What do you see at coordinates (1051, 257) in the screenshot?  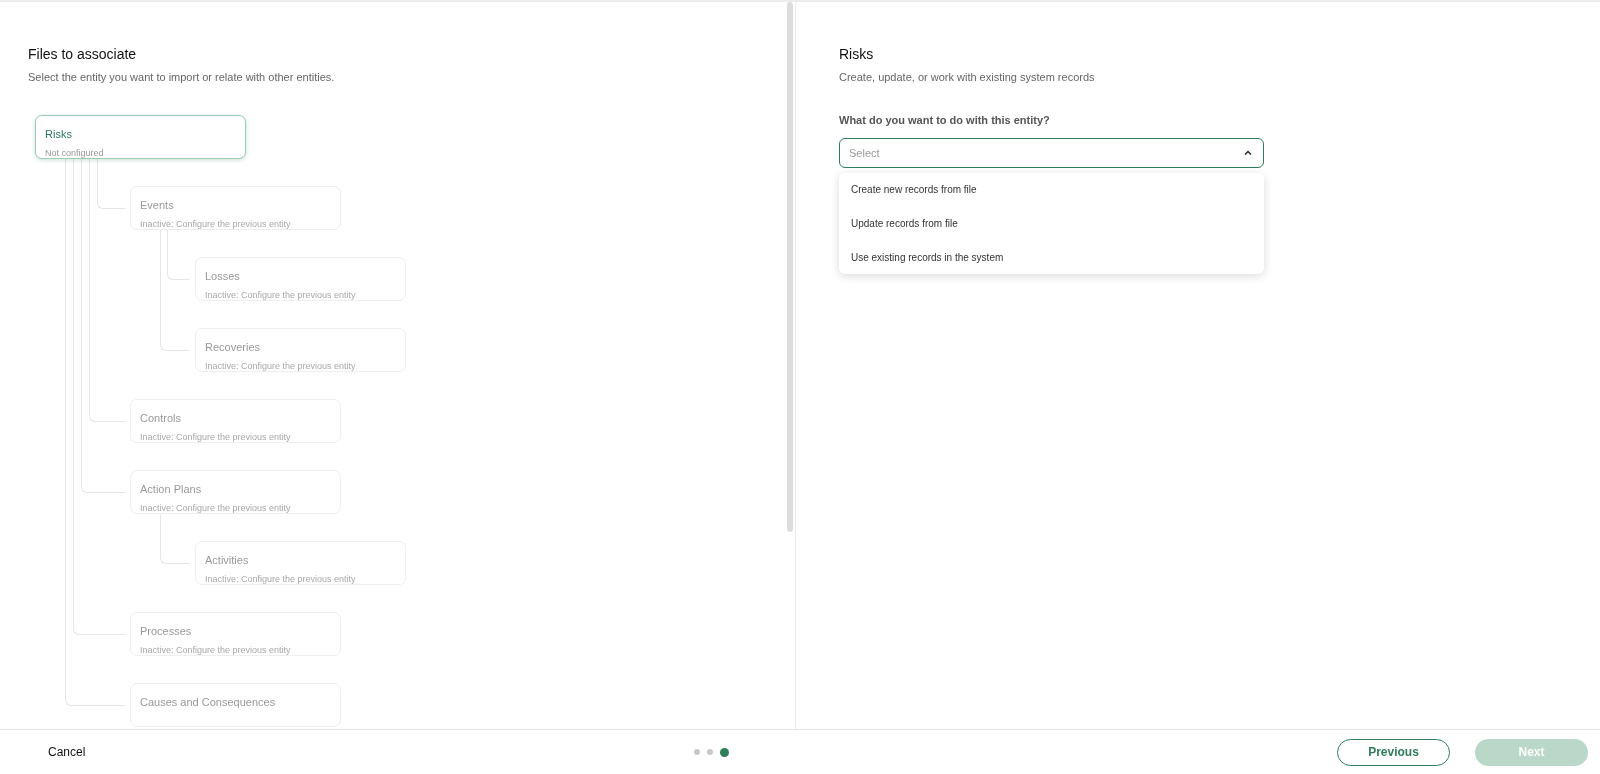 I see `dropdown-option: Use existing records in the system` at bounding box center [1051, 257].